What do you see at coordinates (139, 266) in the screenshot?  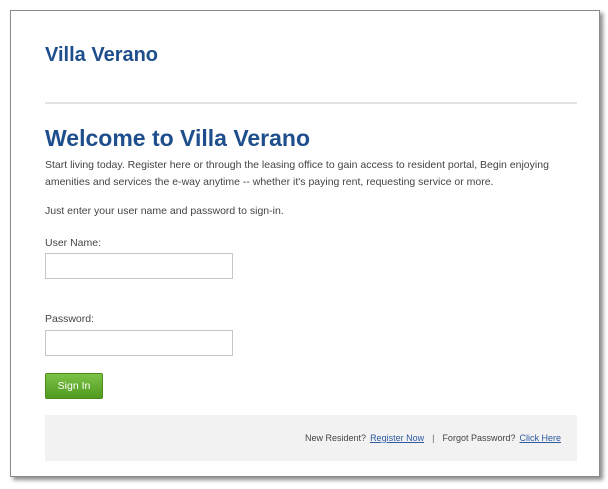 I see `username-input` at bounding box center [139, 266].